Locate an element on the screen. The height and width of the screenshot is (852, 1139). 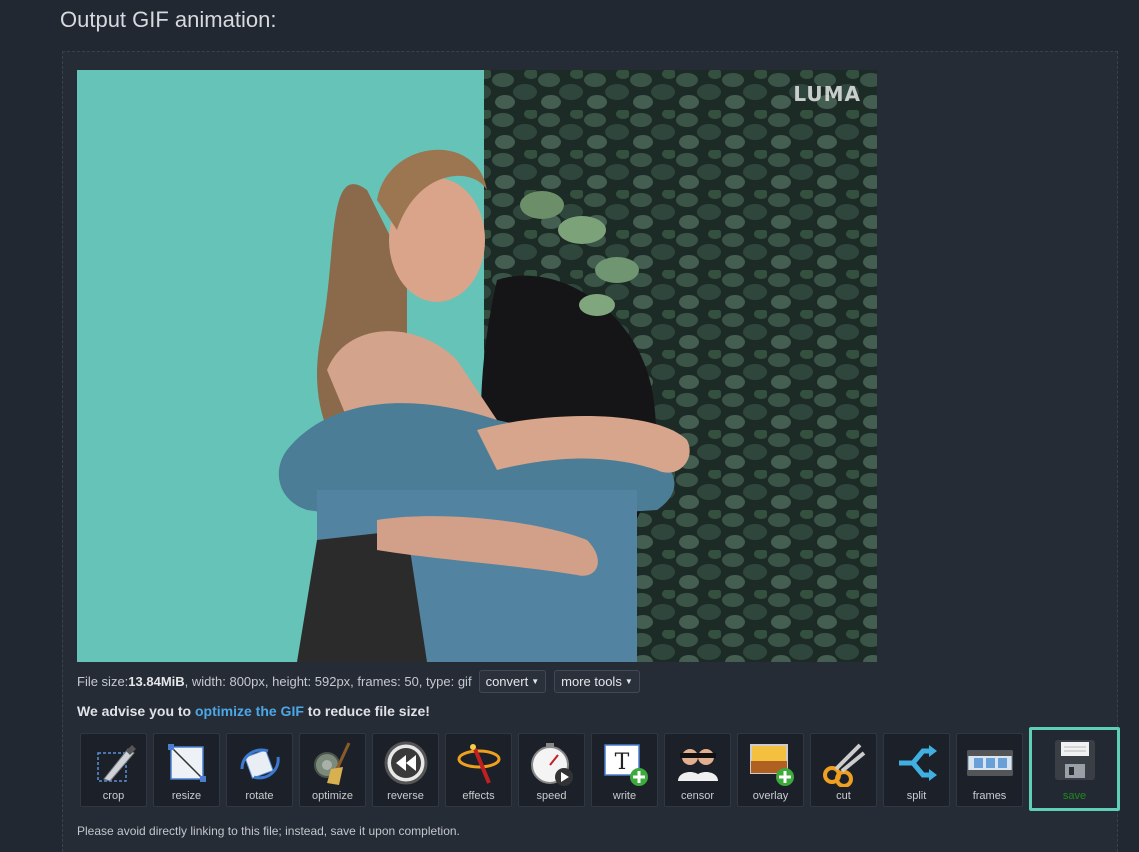
svg-text: T is located at coordinates (621, 762).